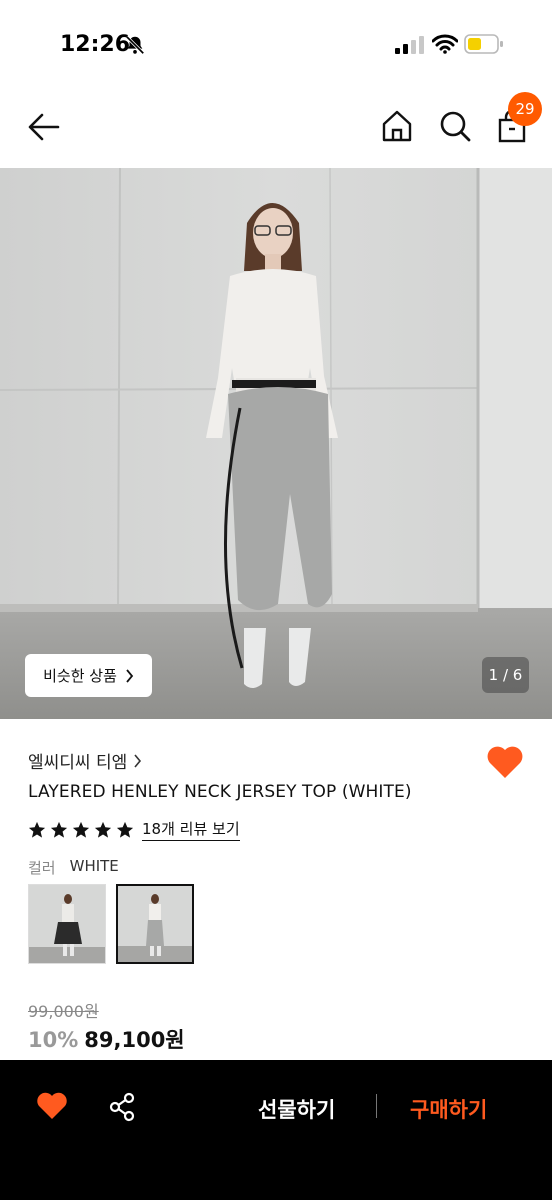 Image resolution: width=552 pixels, height=1200 pixels. I want to click on cart-count-badge: 29, so click(525, 109).